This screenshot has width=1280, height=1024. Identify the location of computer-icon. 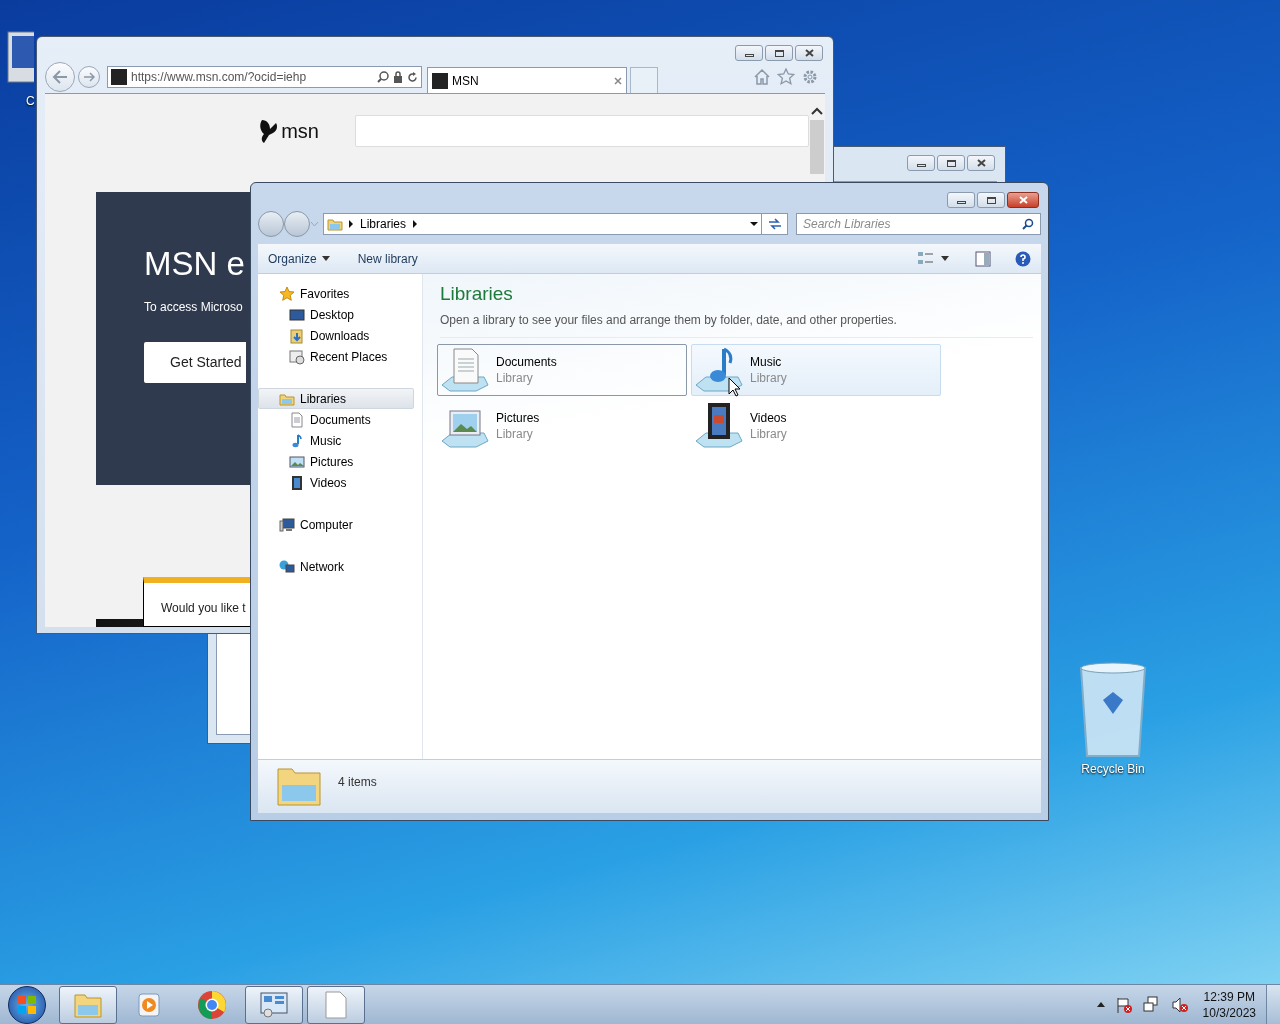
(287, 524).